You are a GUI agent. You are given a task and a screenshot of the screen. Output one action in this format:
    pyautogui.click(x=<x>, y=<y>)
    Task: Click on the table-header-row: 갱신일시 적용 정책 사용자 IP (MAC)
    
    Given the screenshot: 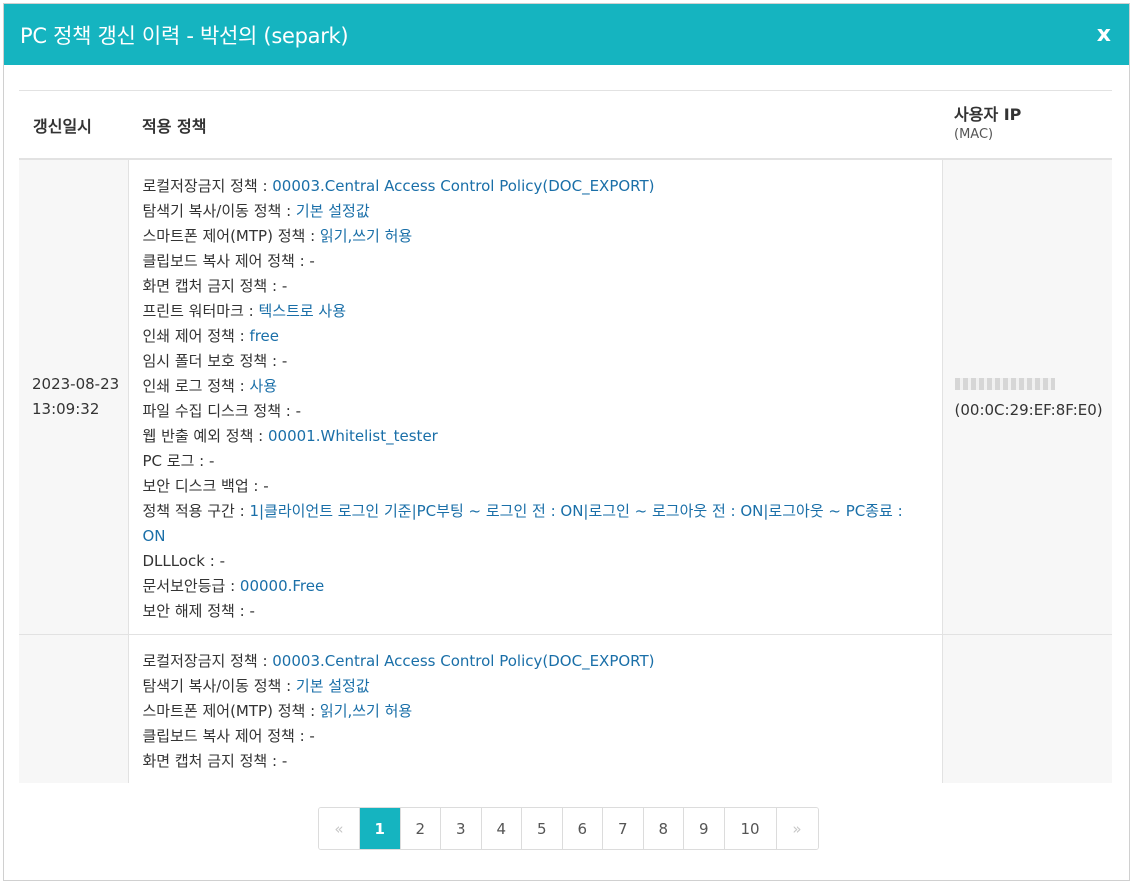 What is the action you would take?
    pyautogui.click(x=565, y=125)
    